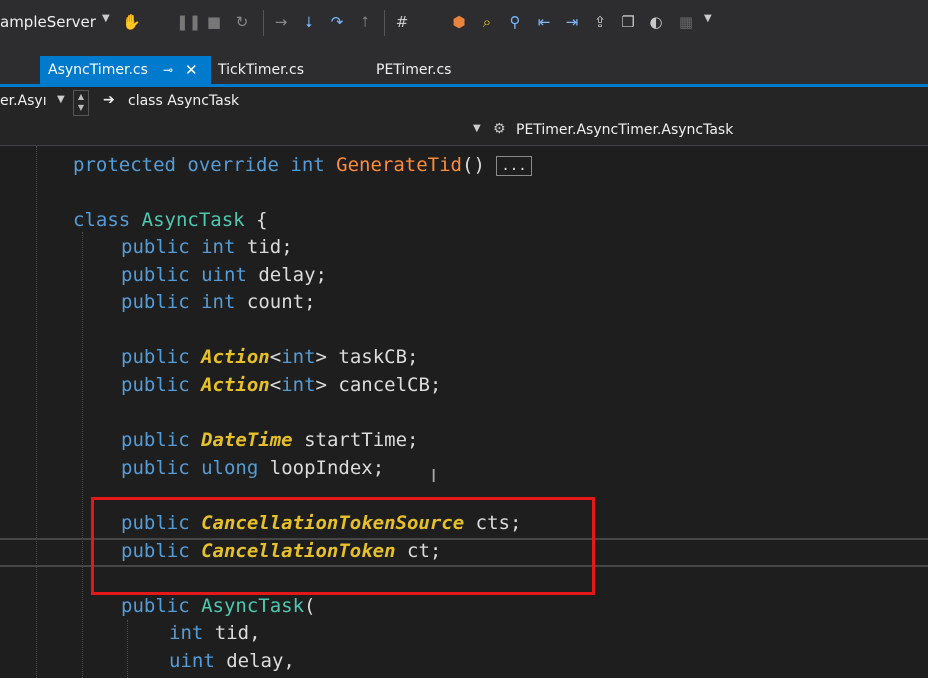 The image size is (928, 678). Describe the element at coordinates (48, 22) in the screenshot. I see `startup-project-label: ampleServer` at that location.